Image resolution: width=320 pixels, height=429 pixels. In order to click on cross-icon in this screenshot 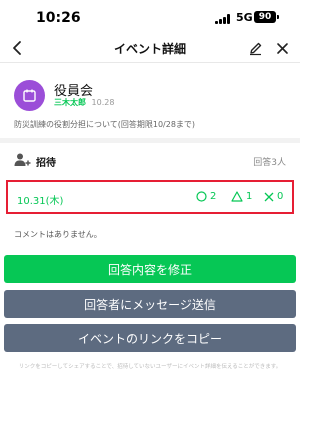, I will do `click(269, 197)`.